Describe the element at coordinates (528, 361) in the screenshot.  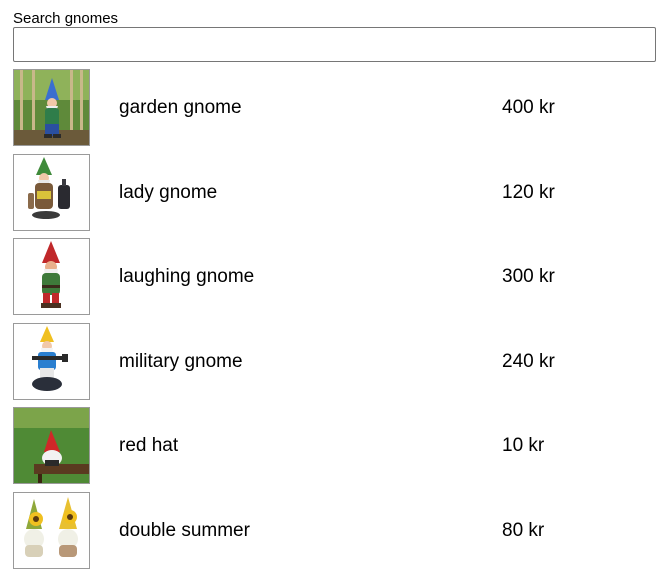
I see `product-price: 240 kr` at that location.